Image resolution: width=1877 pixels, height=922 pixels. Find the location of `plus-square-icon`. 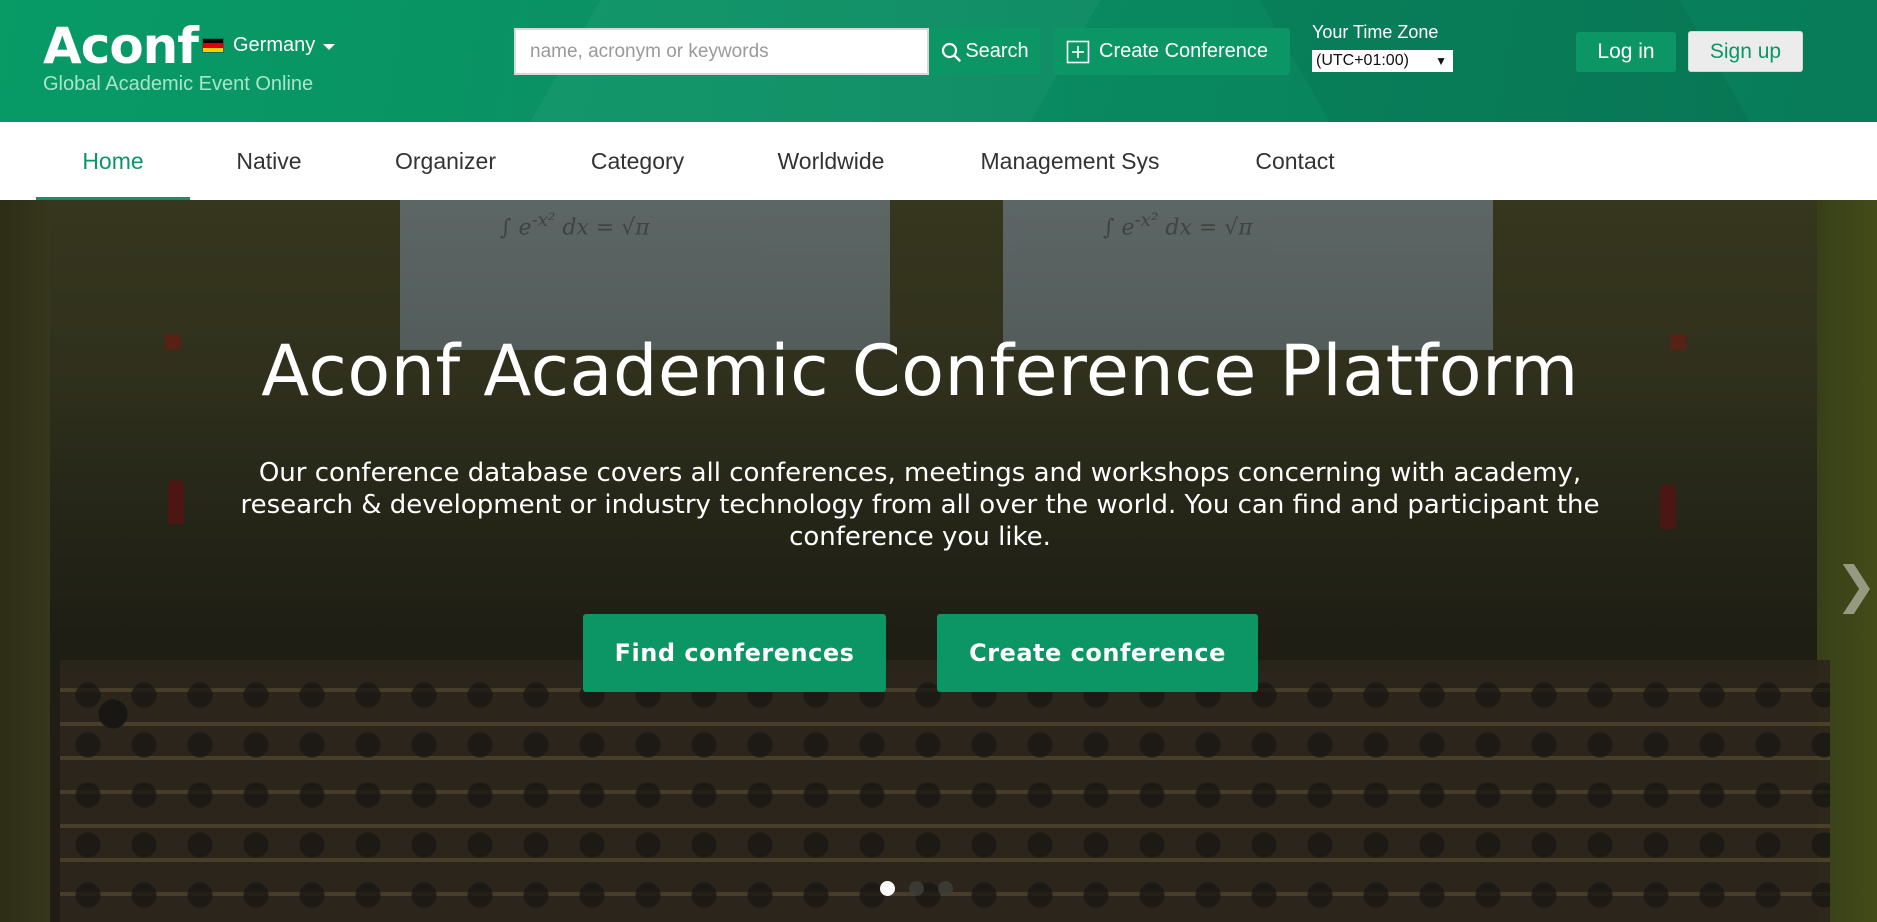

plus-square-icon is located at coordinates (1078, 51).